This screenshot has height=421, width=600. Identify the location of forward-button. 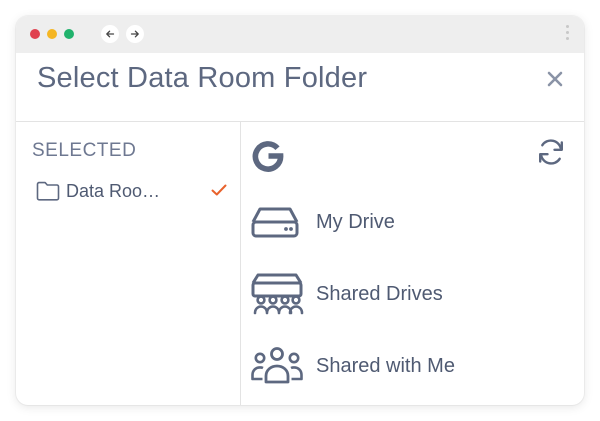
(135, 34).